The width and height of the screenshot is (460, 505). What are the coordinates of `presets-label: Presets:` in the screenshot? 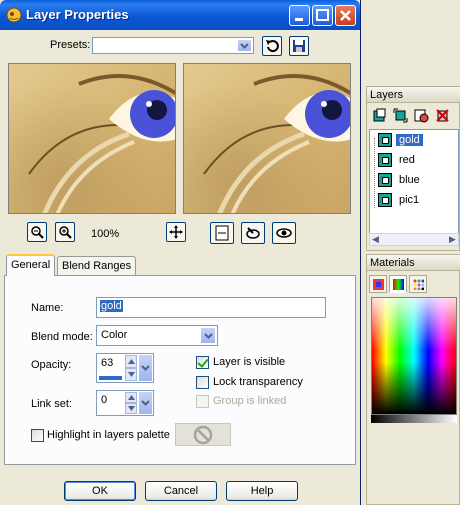 It's located at (70, 45).